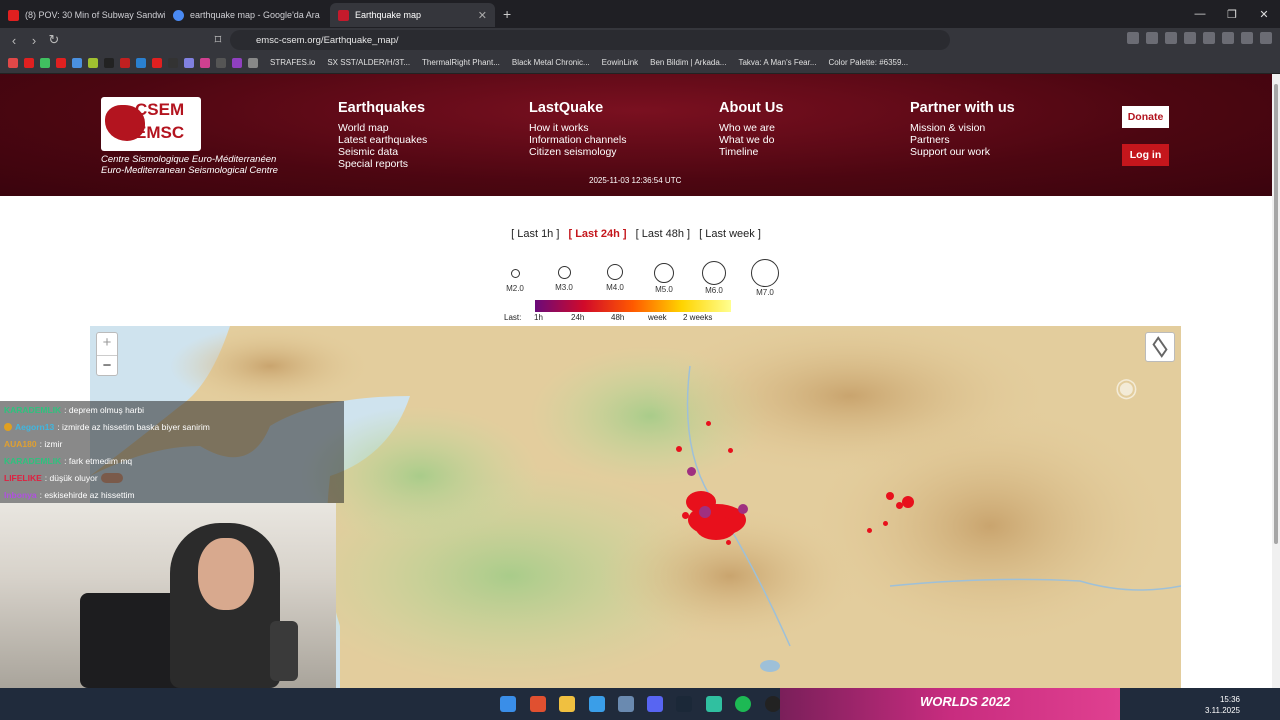  I want to click on app-icon, so click(714, 704).